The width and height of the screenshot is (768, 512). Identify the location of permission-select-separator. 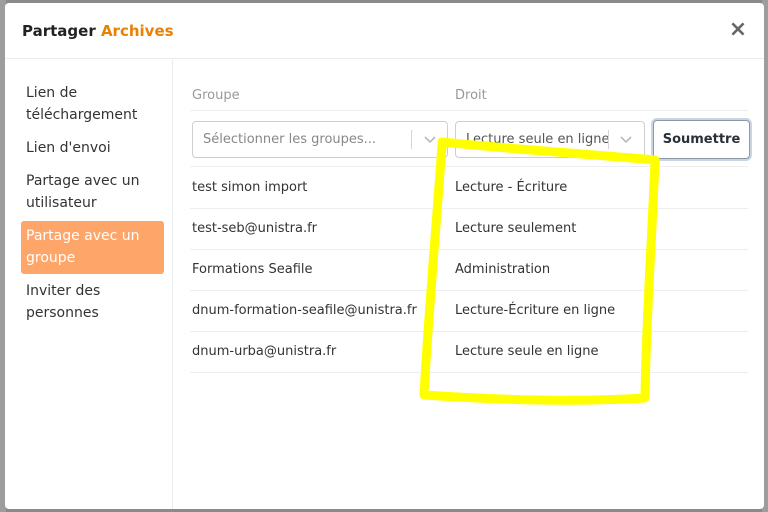
(608, 139).